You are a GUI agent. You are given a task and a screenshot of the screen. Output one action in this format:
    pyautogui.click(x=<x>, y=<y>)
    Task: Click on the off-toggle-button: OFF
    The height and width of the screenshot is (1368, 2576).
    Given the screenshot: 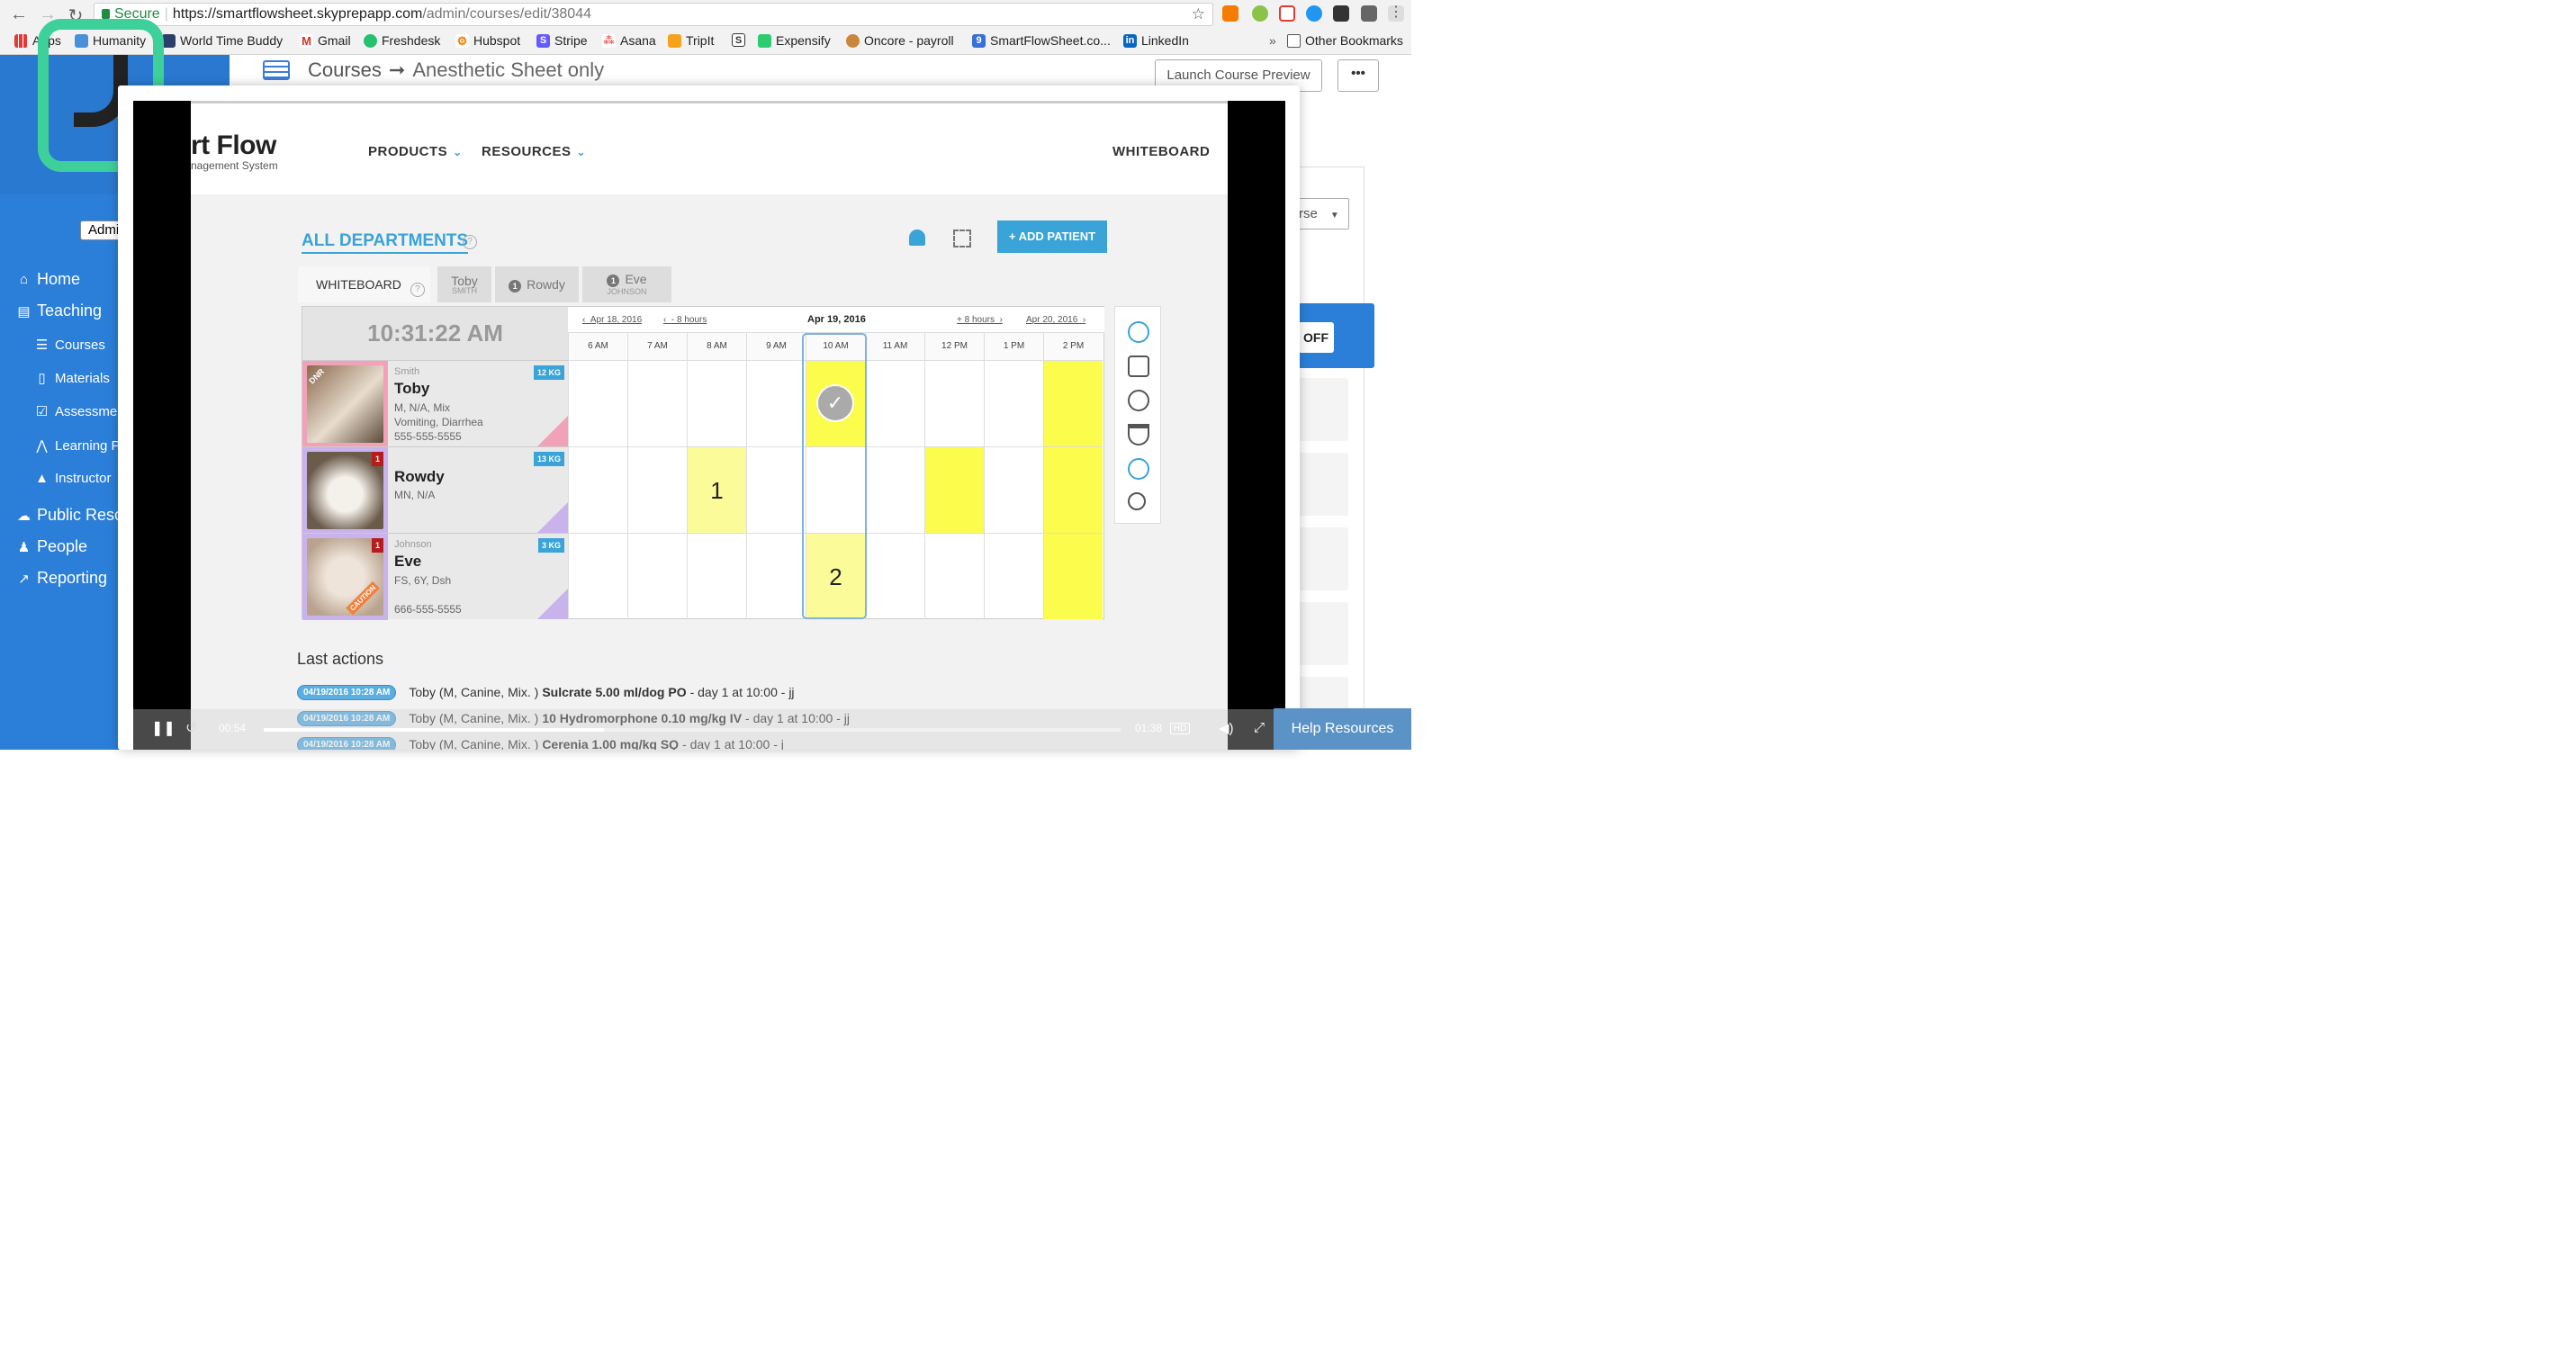 What is the action you would take?
    pyautogui.click(x=1316, y=337)
    